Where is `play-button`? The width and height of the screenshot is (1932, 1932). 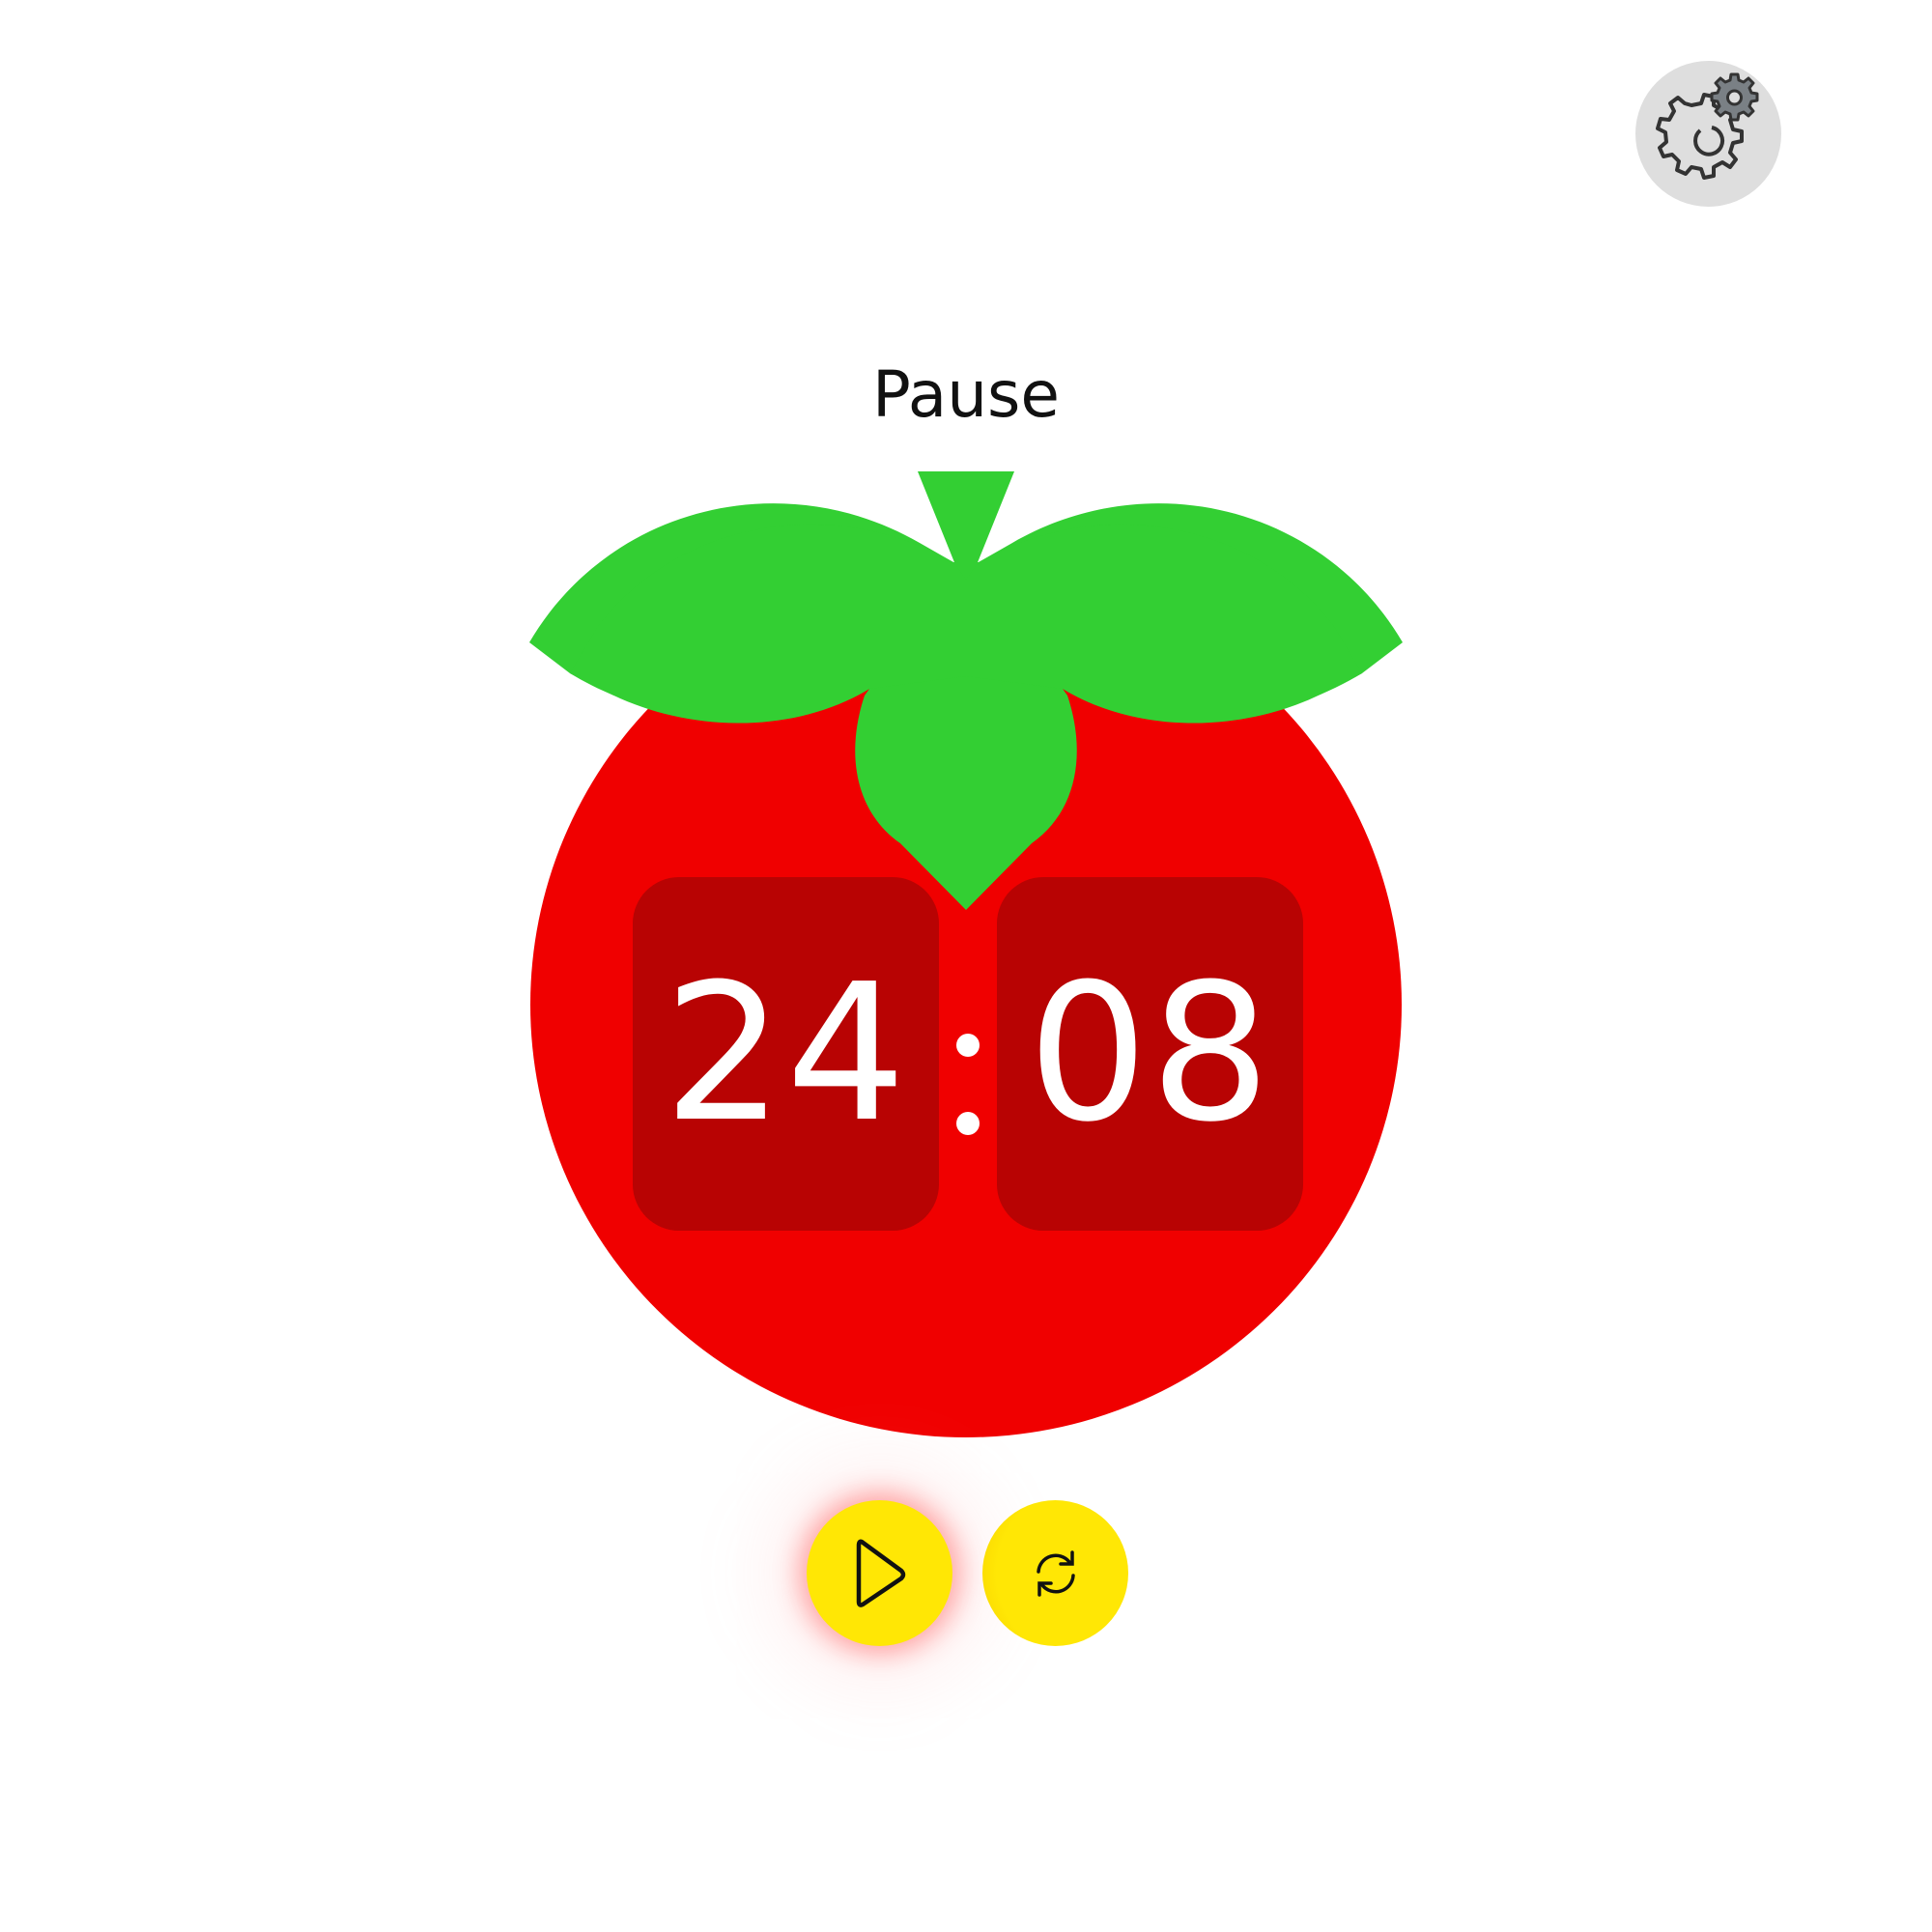
play-button is located at coordinates (879, 1573).